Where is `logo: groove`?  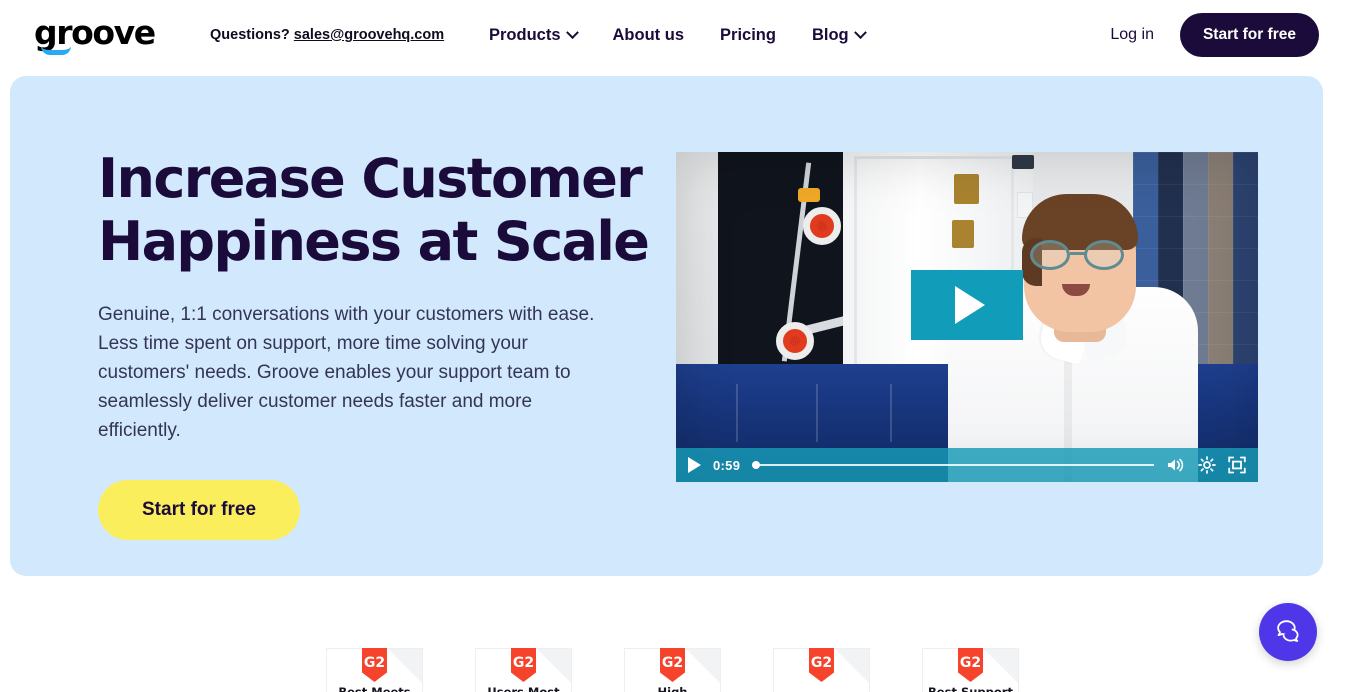 logo: groove is located at coordinates (99, 35).